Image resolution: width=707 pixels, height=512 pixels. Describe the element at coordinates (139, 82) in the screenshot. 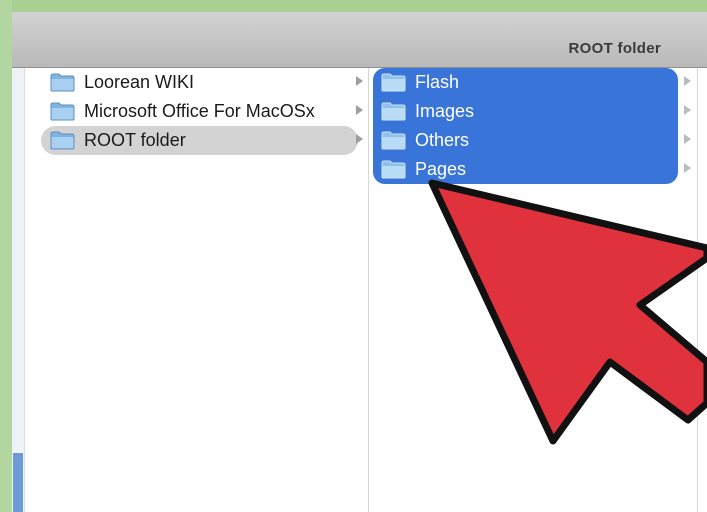

I see `folder-label: Loorean WIKI` at that location.